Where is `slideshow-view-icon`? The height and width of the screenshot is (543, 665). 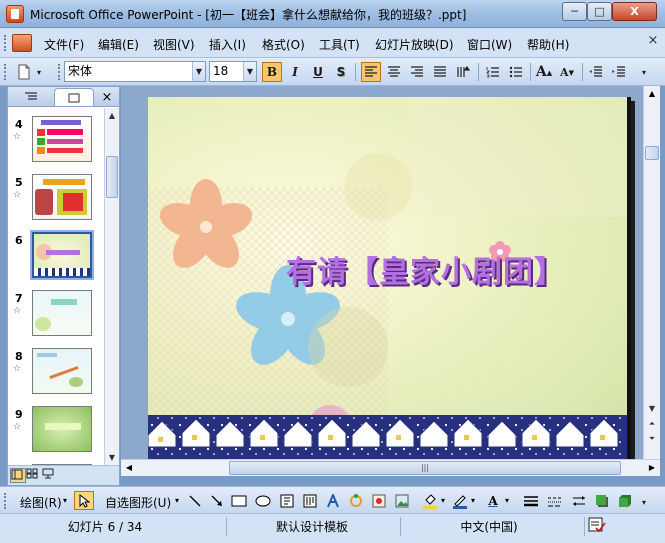
slideshow-view-icon is located at coordinates (50, 475).